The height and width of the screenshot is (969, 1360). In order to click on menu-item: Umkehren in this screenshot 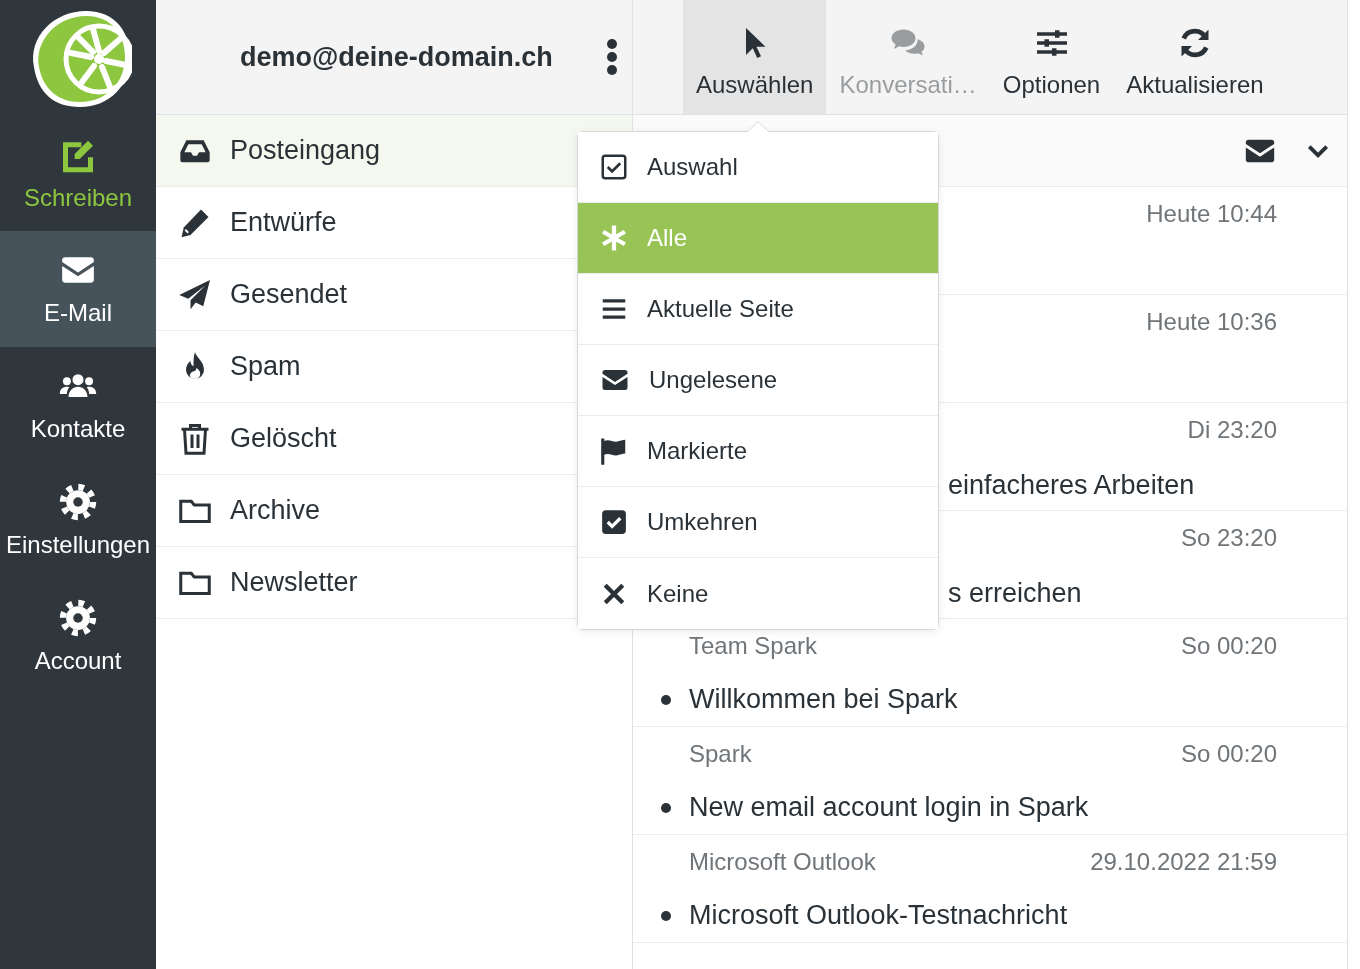, I will do `click(758, 522)`.